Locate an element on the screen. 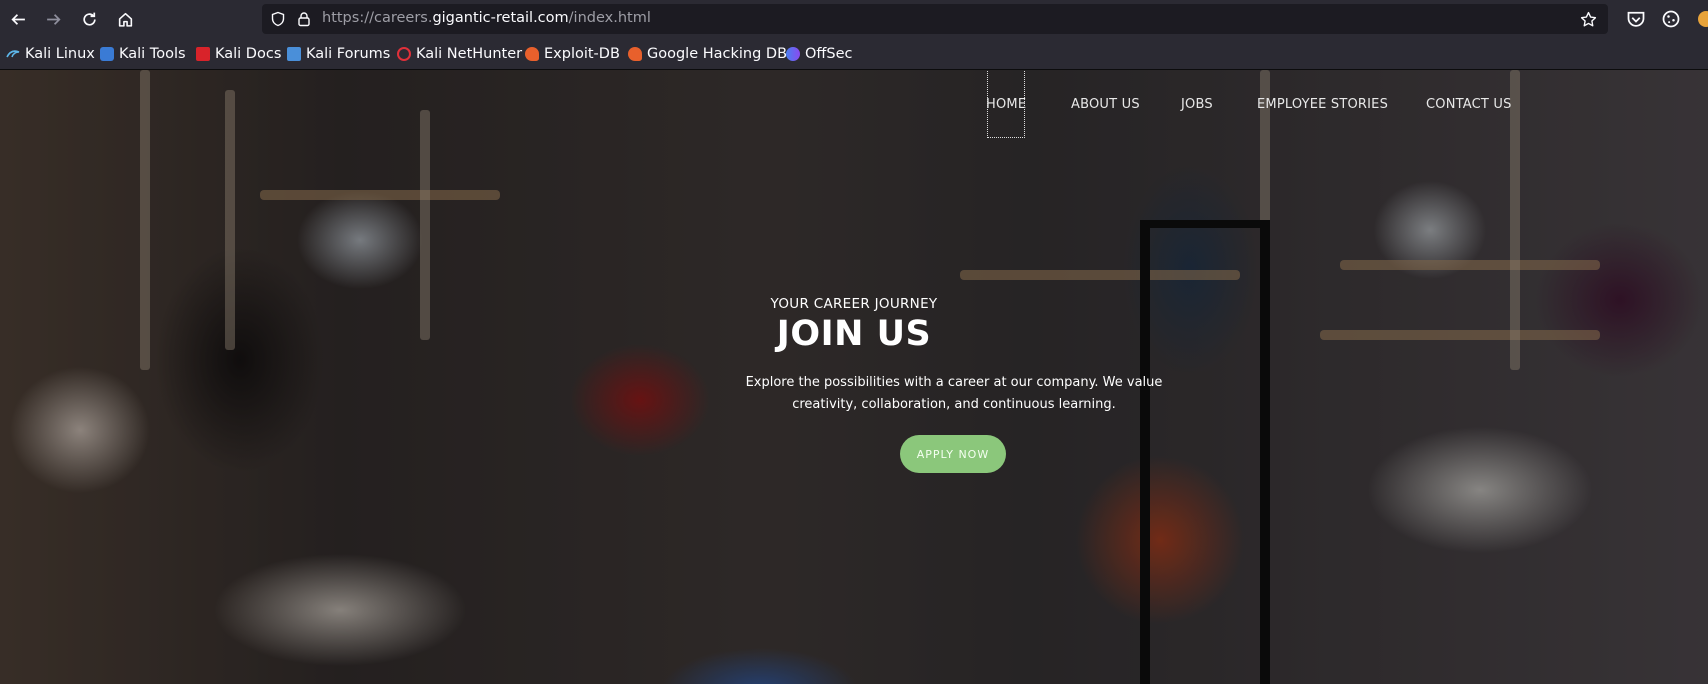 The image size is (1708, 684). kali-forums-icon is located at coordinates (294, 54).